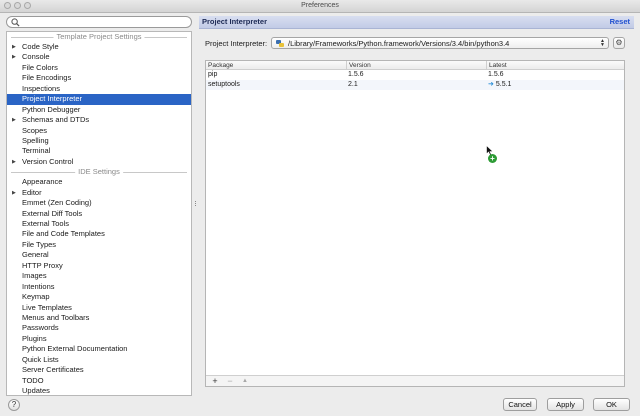 The width and height of the screenshot is (640, 416). What do you see at coordinates (35, 255) in the screenshot?
I see `sidebar-item-label: General` at bounding box center [35, 255].